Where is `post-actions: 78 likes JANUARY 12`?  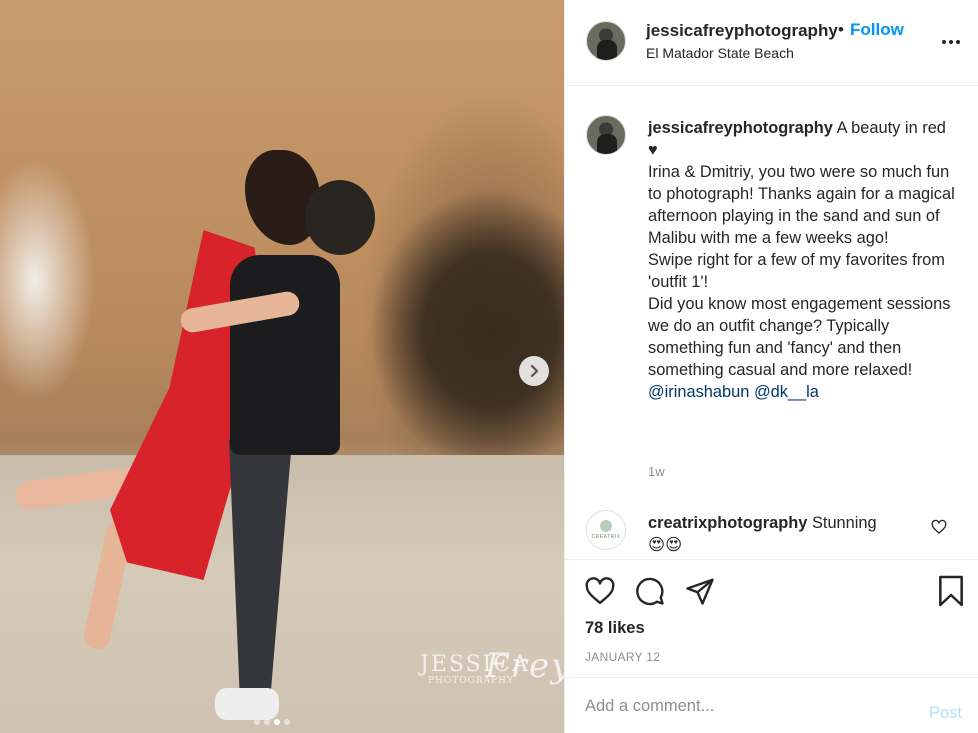
post-actions: 78 likes JANUARY 12 is located at coordinates (771, 618).